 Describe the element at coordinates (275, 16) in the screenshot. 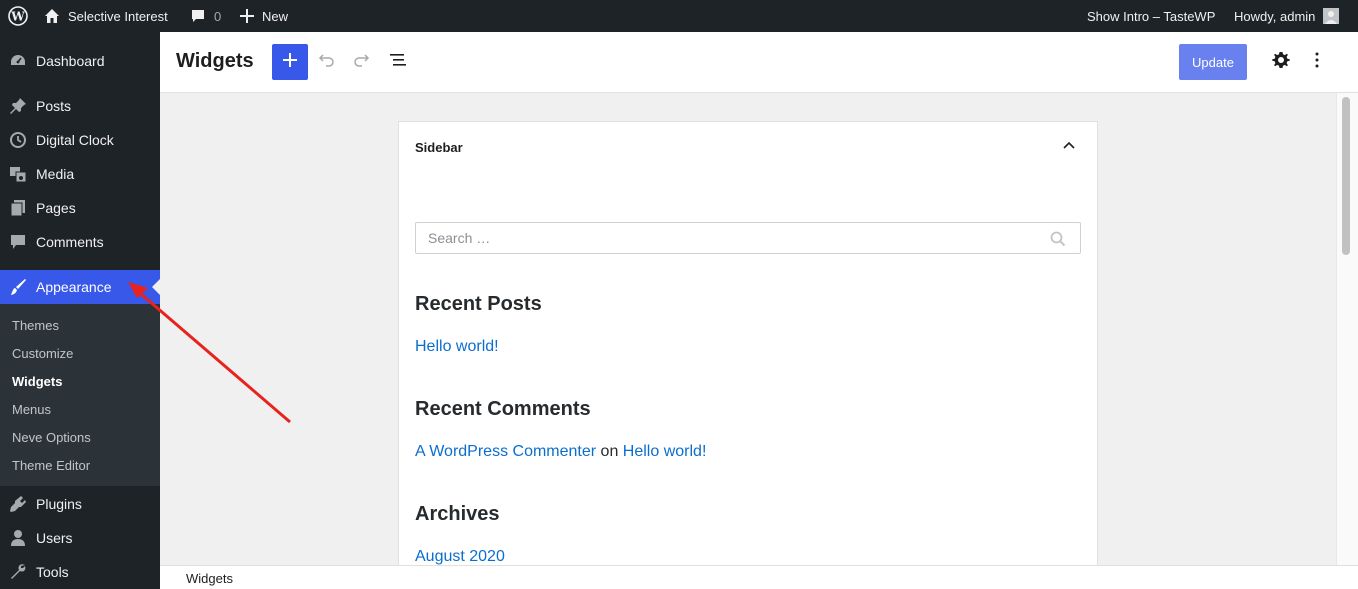

I see `new-label: New` at that location.